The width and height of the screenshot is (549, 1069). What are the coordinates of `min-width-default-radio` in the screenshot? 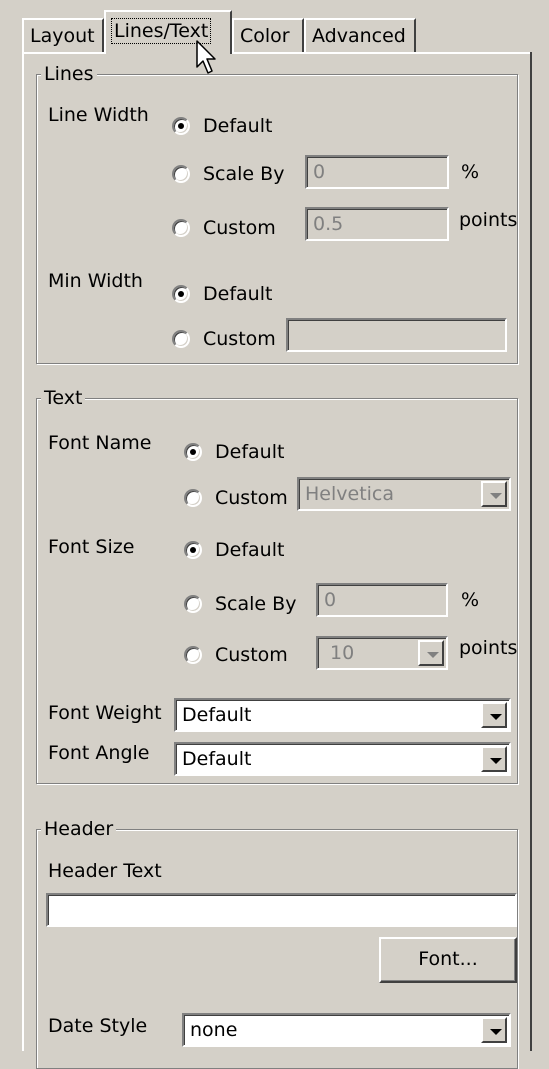 It's located at (181, 294).